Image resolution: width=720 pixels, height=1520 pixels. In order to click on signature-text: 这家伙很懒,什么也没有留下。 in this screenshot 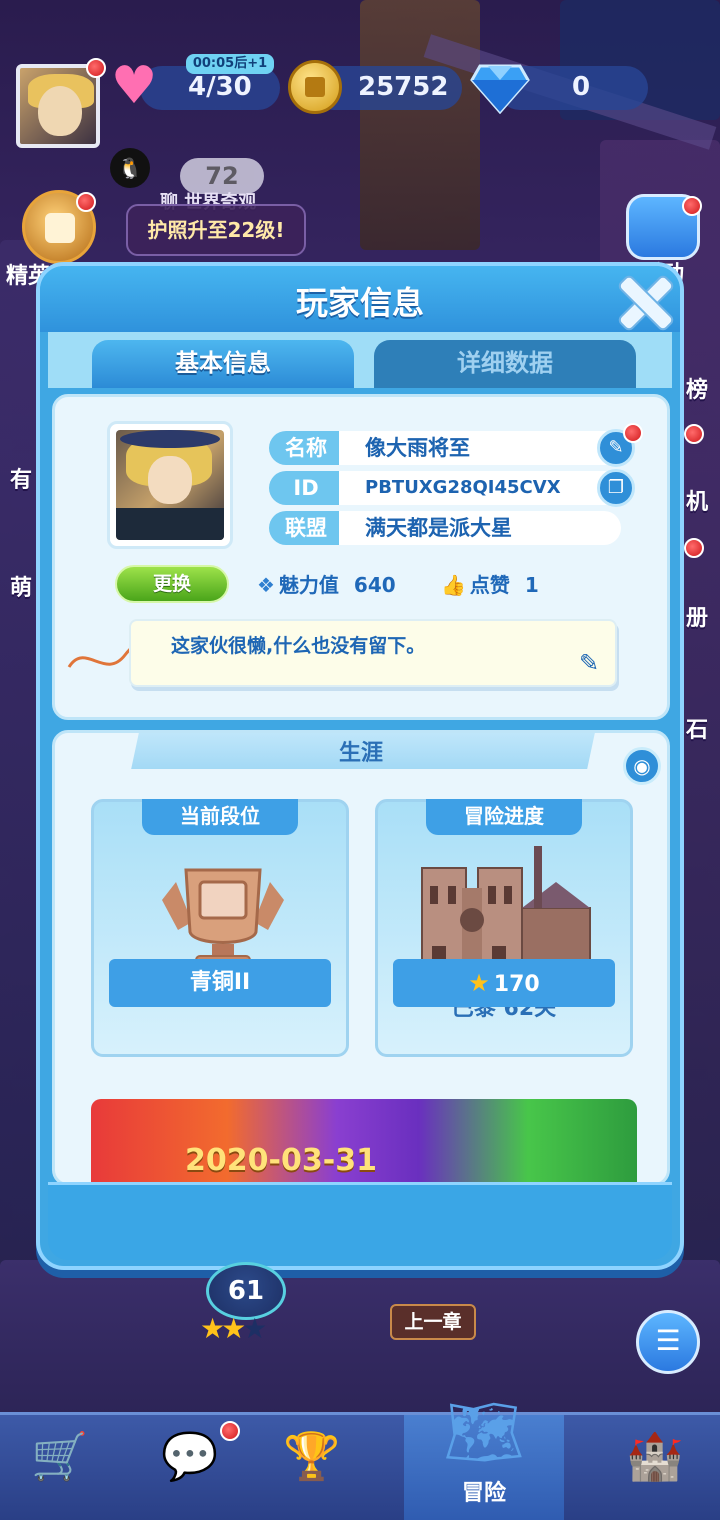, I will do `click(298, 646)`.